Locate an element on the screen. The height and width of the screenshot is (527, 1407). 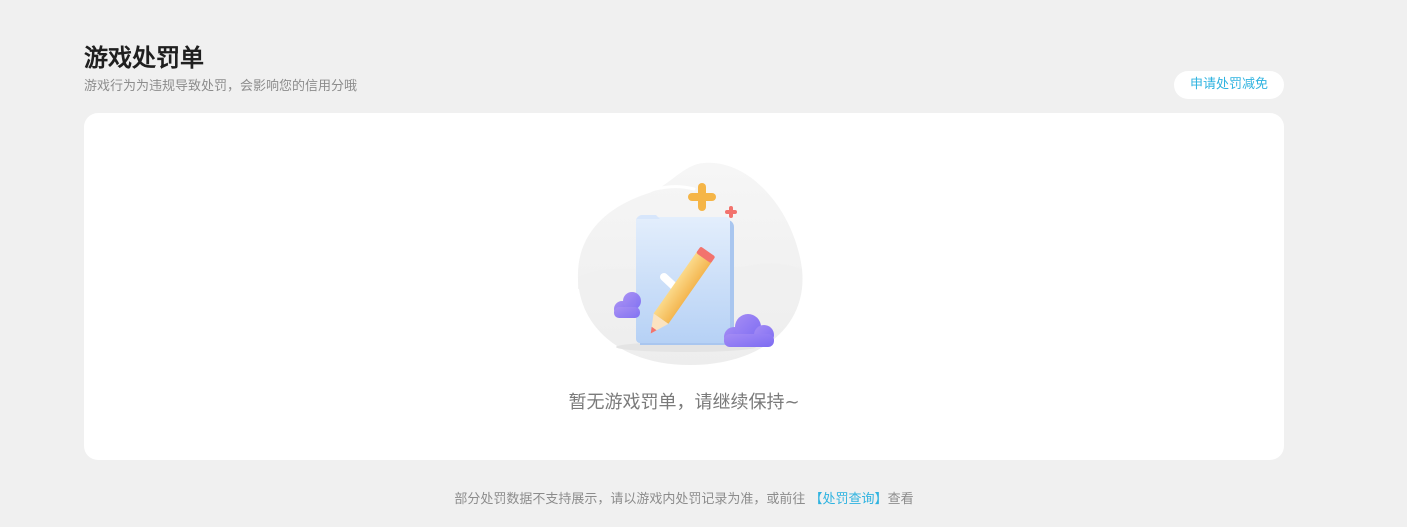
apply-reduction-button: 申请处罚减免 is located at coordinates (1229, 85).